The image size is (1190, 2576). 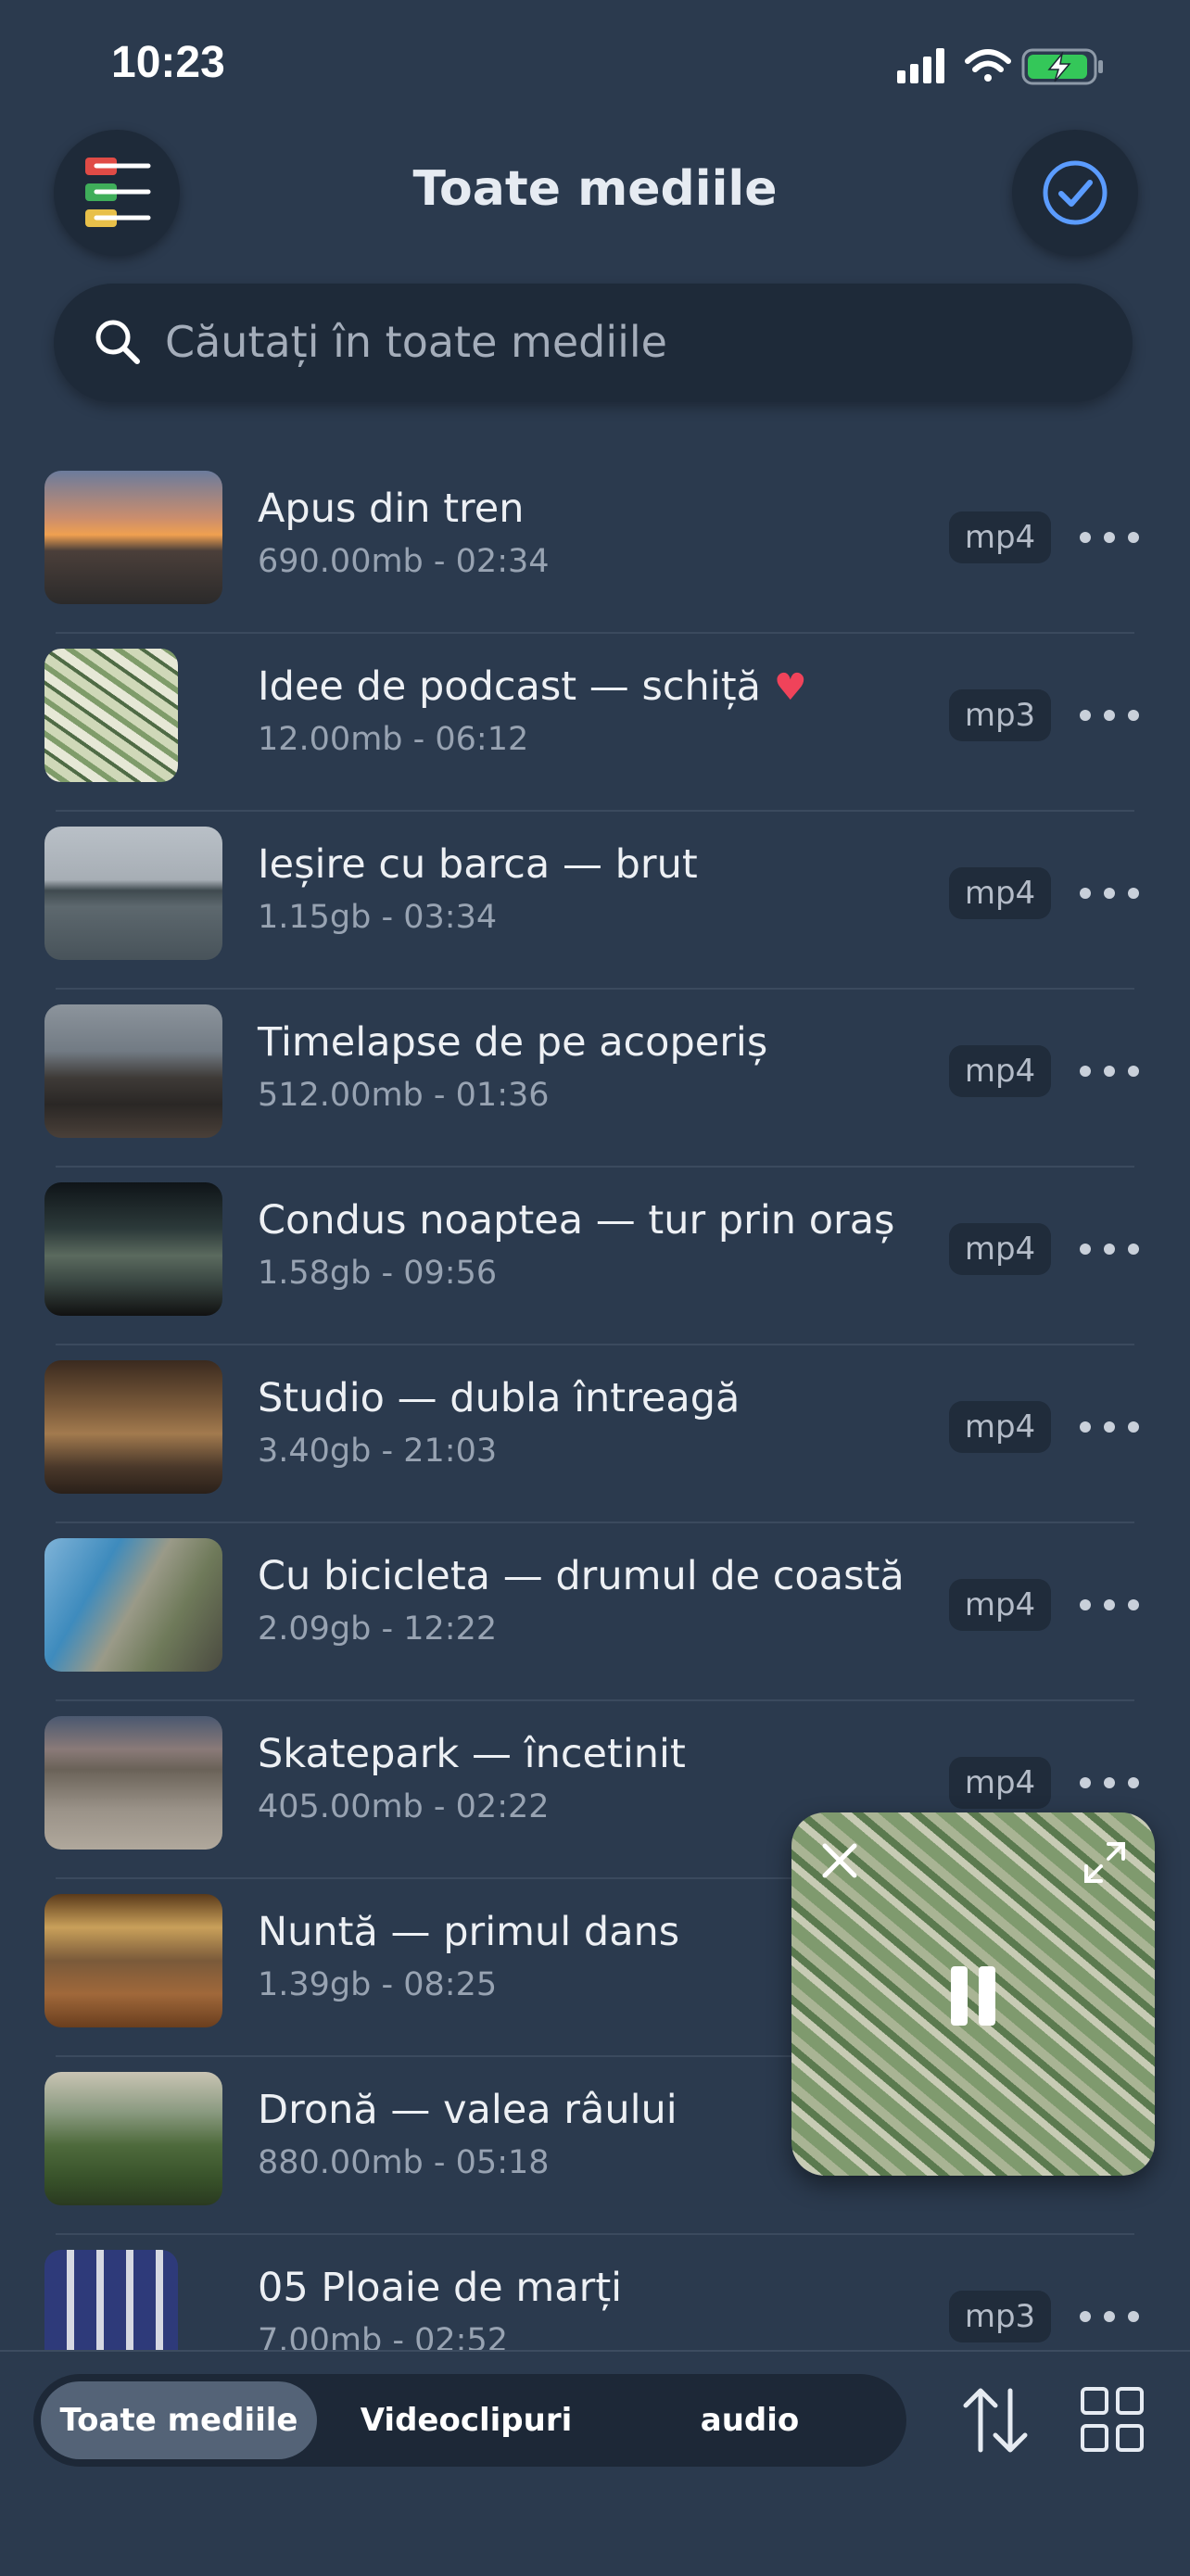 What do you see at coordinates (595, 65) in the screenshot?
I see `status-bar: 10:23` at bounding box center [595, 65].